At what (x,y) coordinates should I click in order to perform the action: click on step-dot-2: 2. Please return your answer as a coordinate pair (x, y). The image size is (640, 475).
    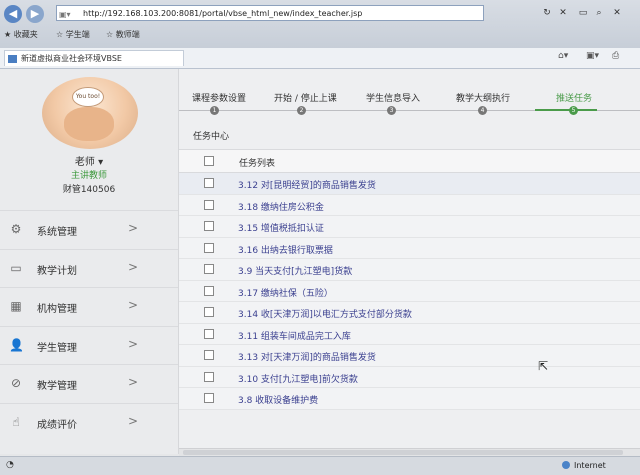
    Looking at the image, I should click on (301, 110).